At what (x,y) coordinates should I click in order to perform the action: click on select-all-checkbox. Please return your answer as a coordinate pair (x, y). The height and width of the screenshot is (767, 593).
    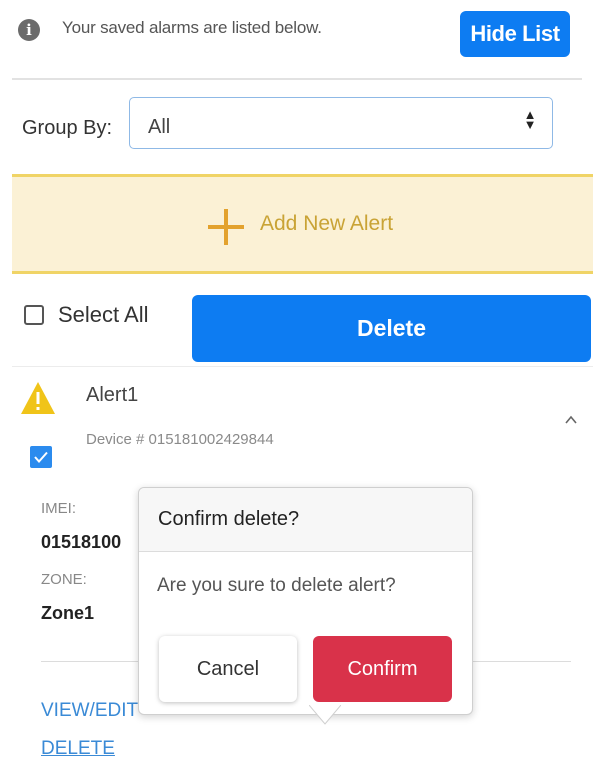
    Looking at the image, I should click on (34, 315).